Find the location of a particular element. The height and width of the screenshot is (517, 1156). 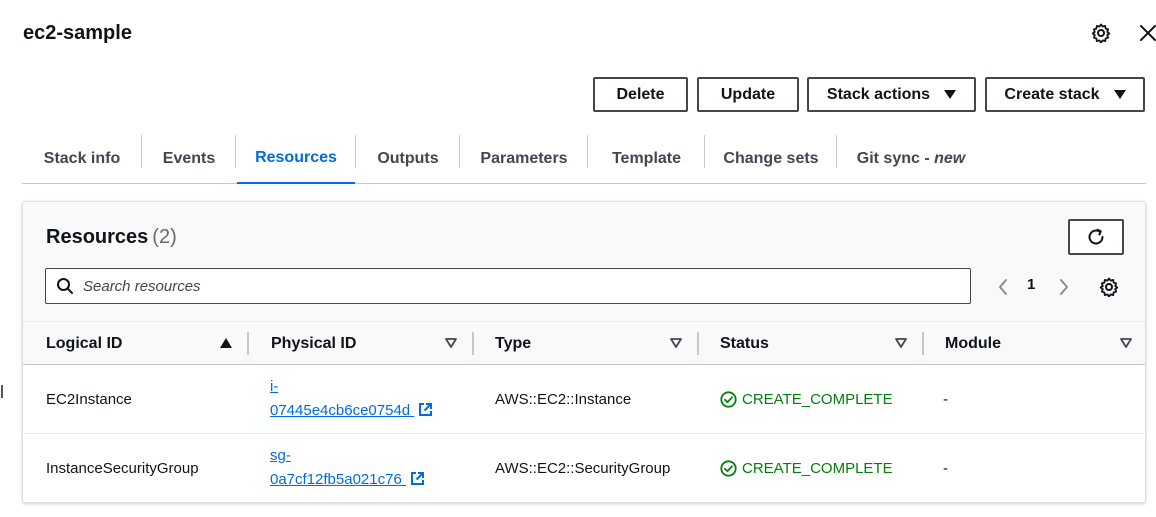

tab-label: Stack info is located at coordinates (82, 158).